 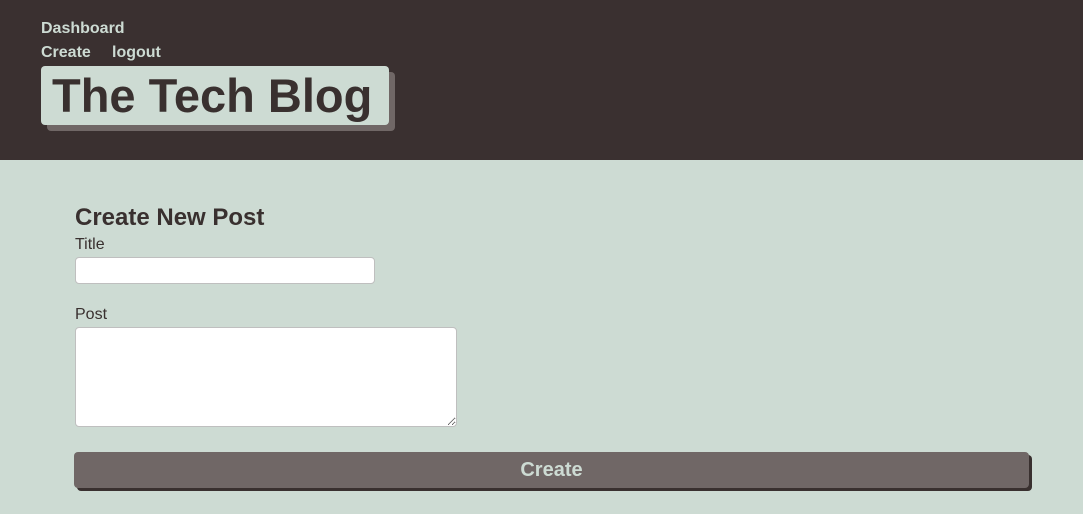 I want to click on site-title: The Tech Blog, so click(x=215, y=95).